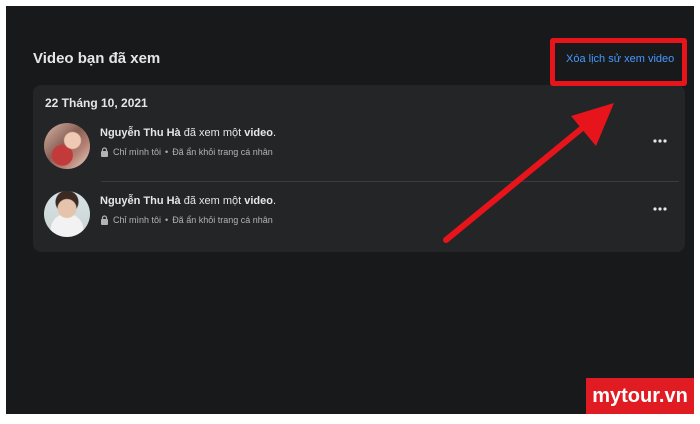 This screenshot has width=700, height=424. What do you see at coordinates (97, 58) in the screenshot?
I see `page-title: Video bạn đã xem` at bounding box center [97, 58].